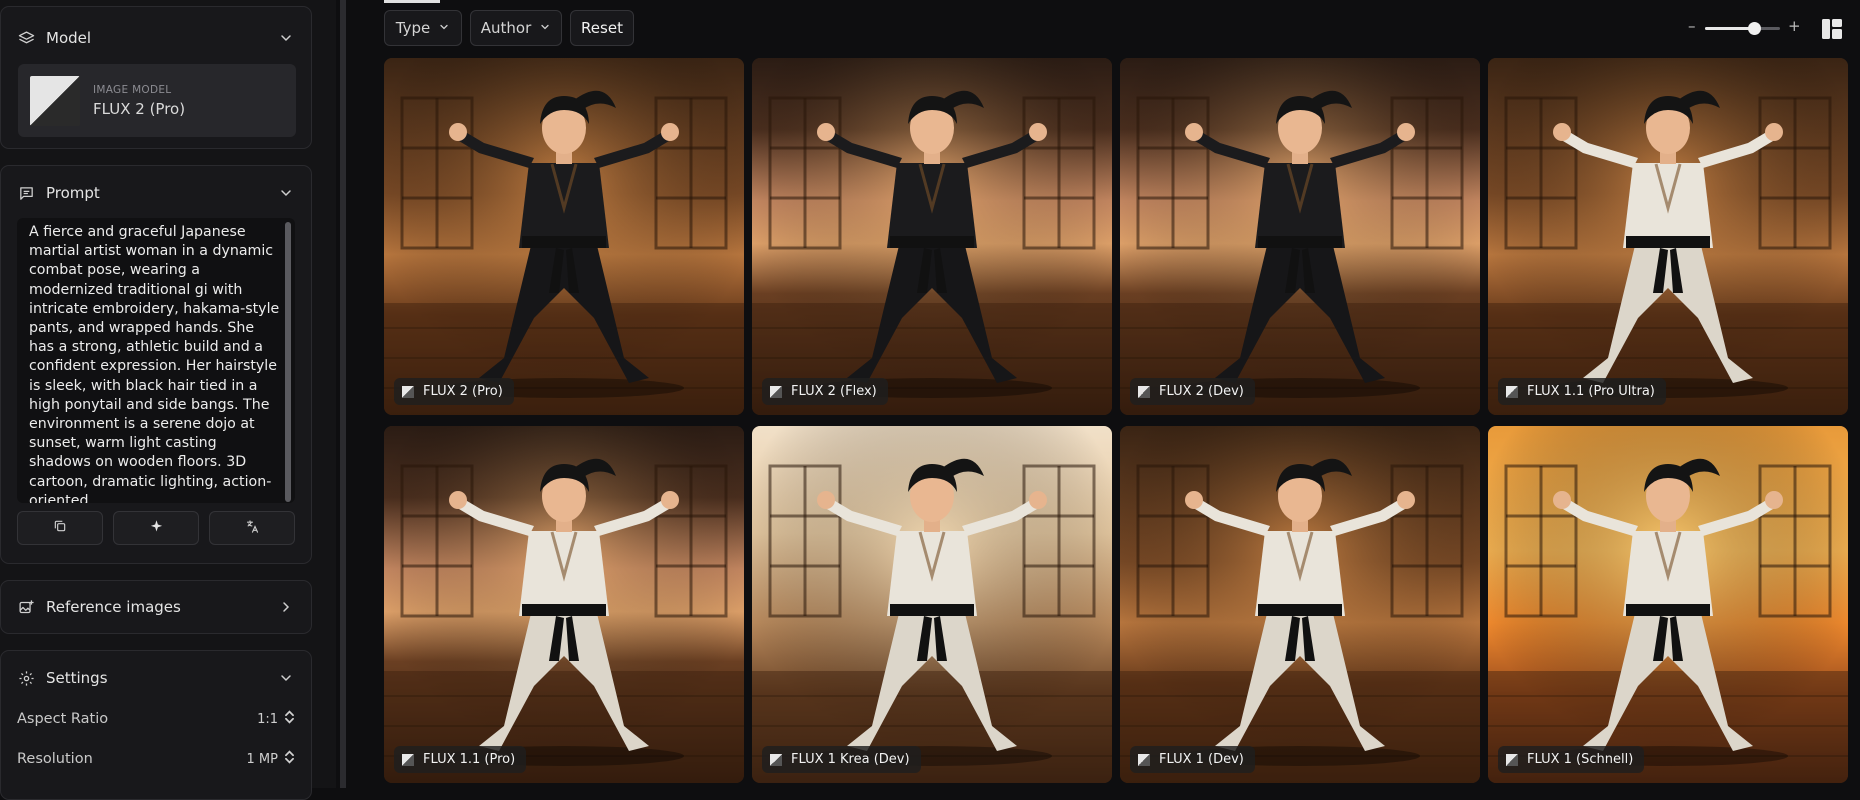 This screenshot has height=800, width=1860. What do you see at coordinates (343, 394) in the screenshot?
I see `sidebar-scrollbar` at bounding box center [343, 394].